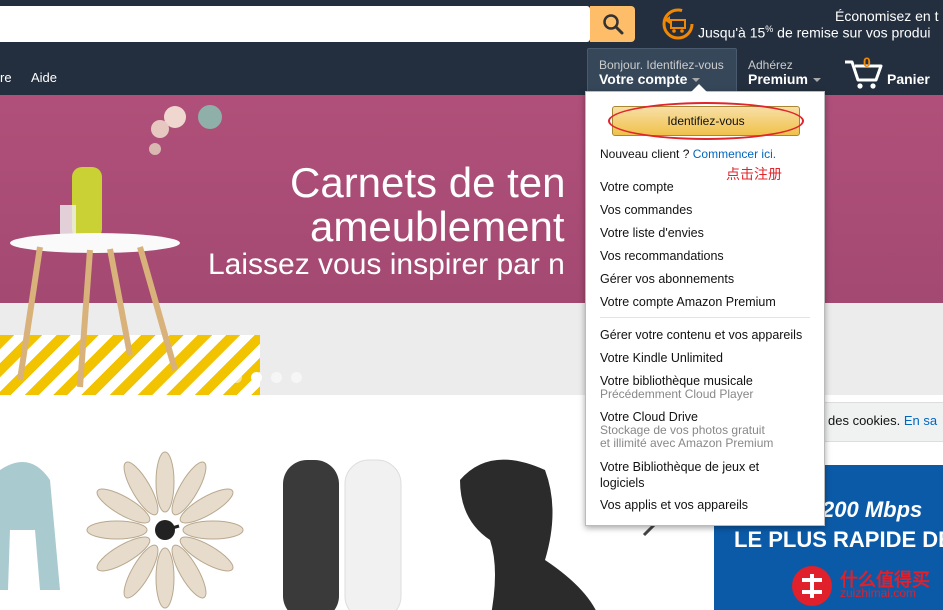 The image size is (943, 610). Describe the element at coordinates (701, 335) in the screenshot. I see `menu-item-content-devices: Gérer votre contenu et vos appareils` at that location.